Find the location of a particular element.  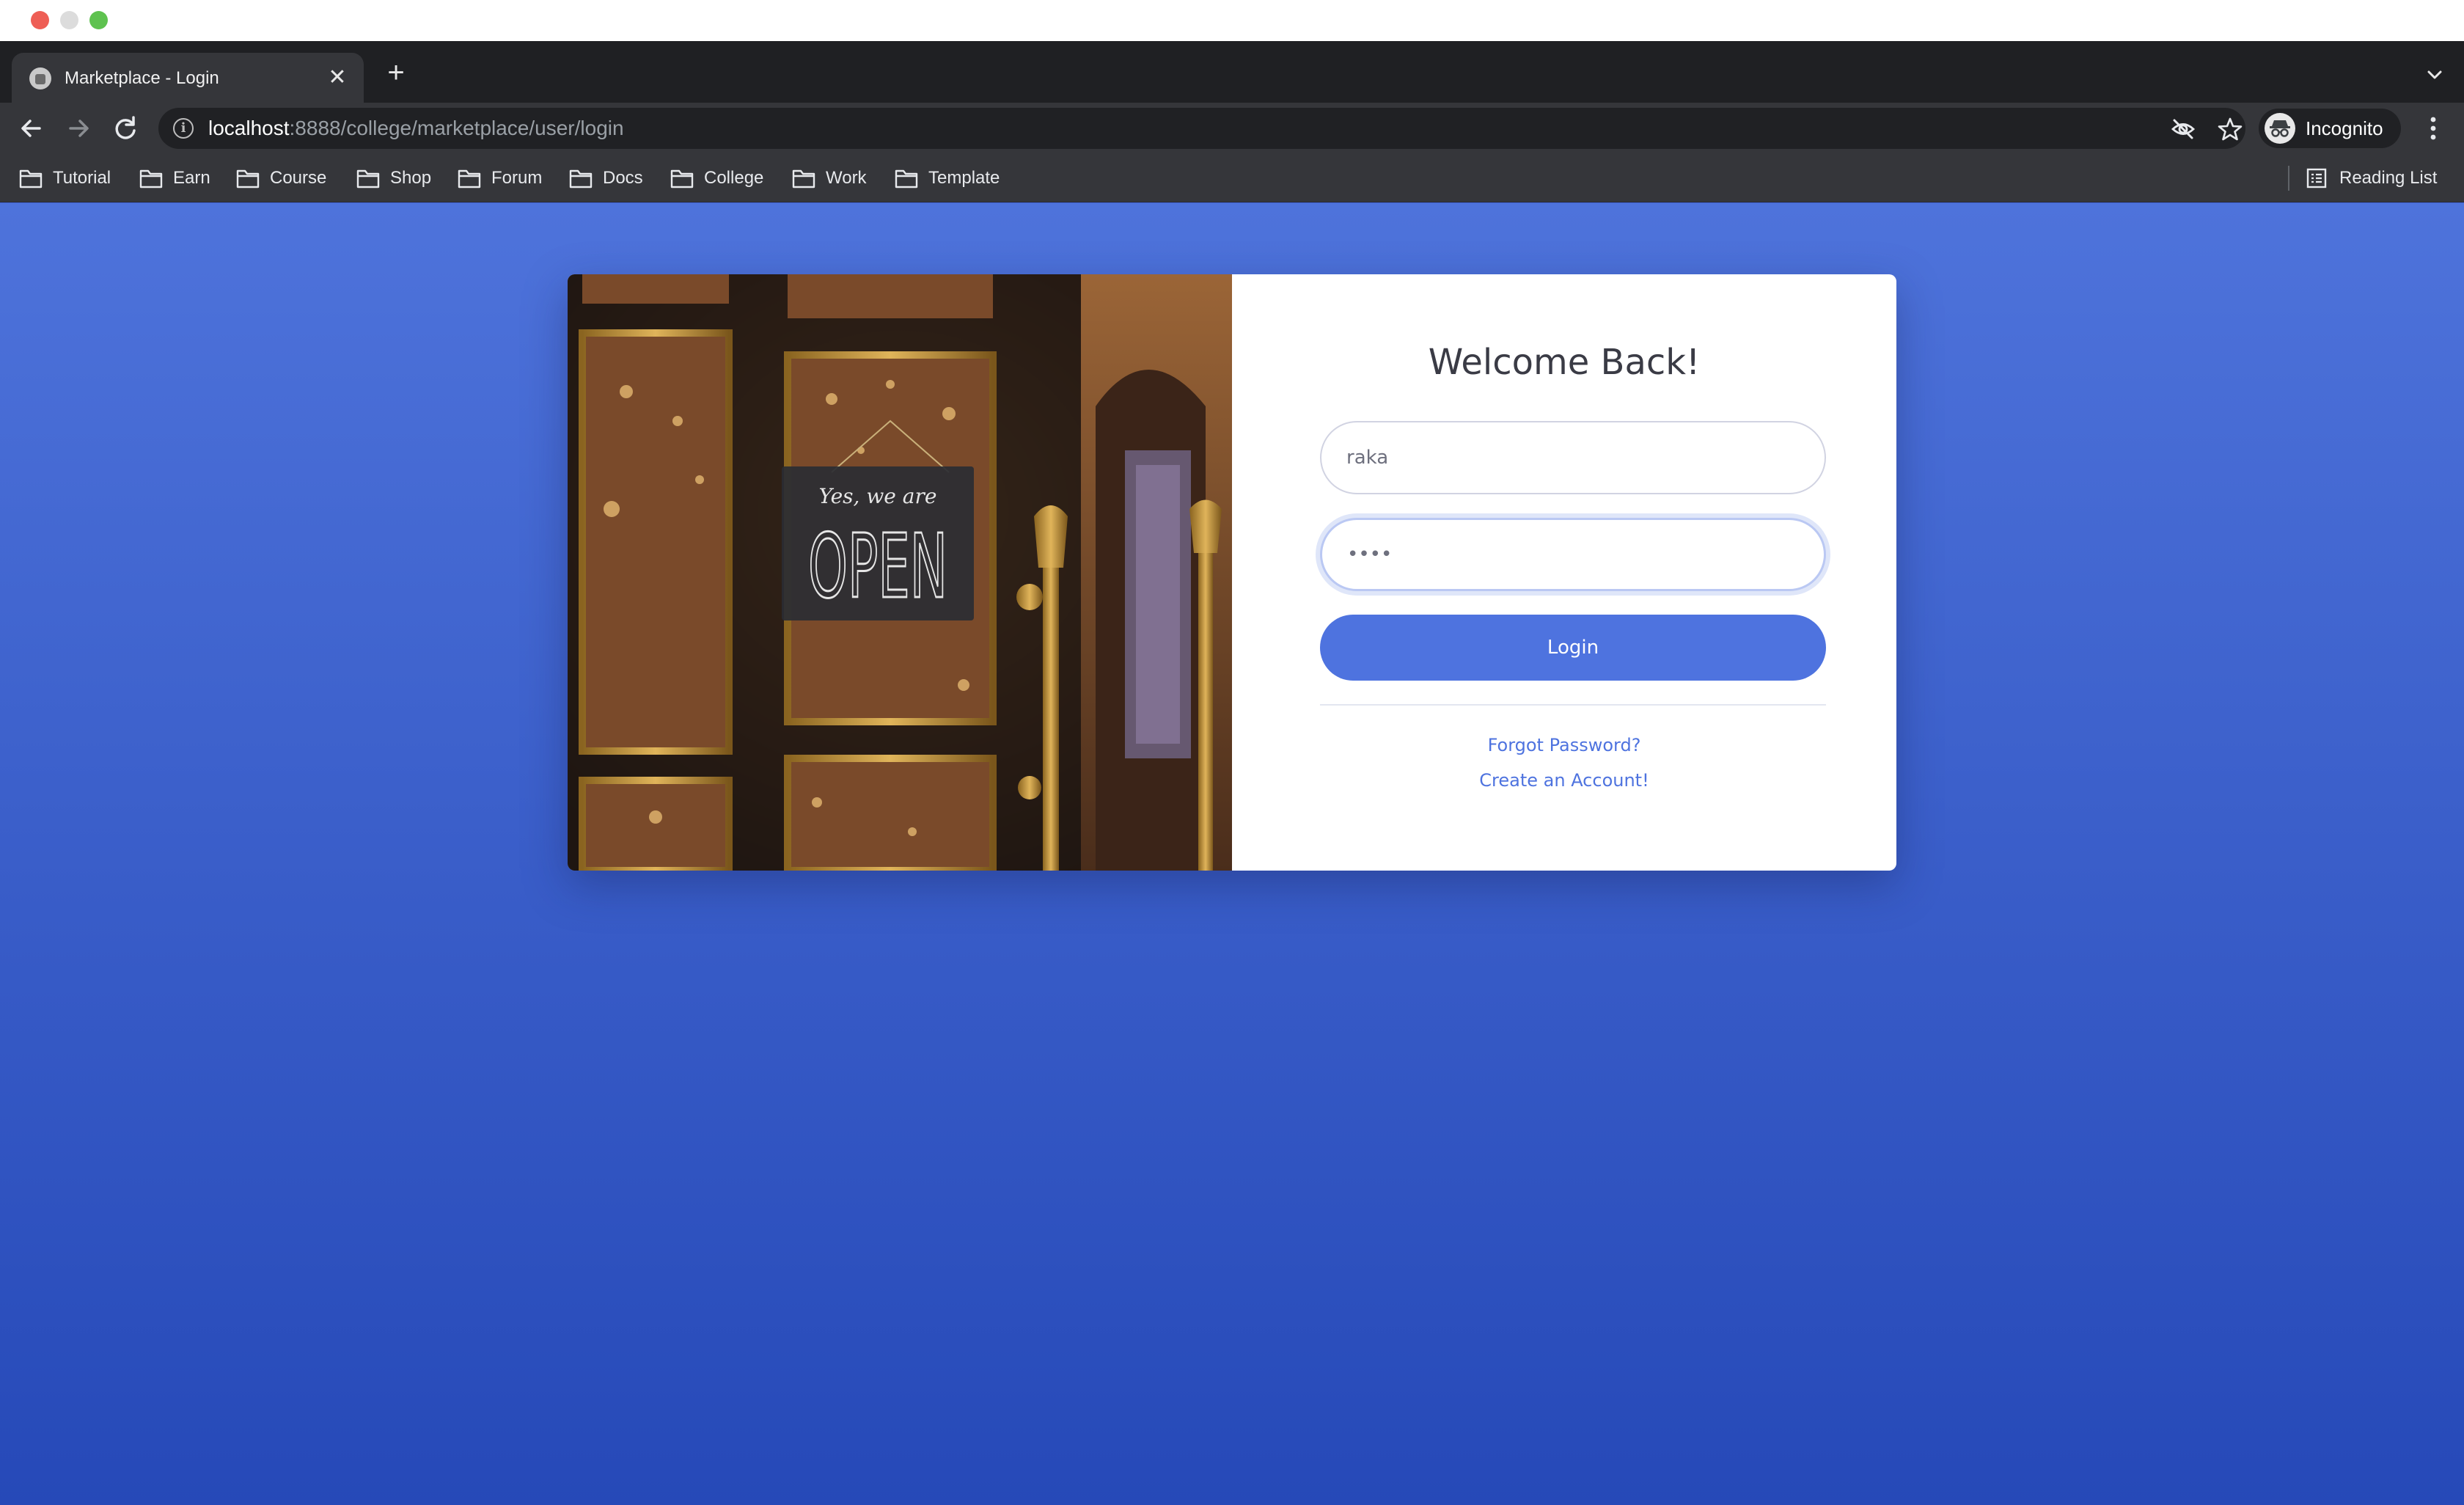

tab-title: Marketplace - Login is located at coordinates (142, 78).